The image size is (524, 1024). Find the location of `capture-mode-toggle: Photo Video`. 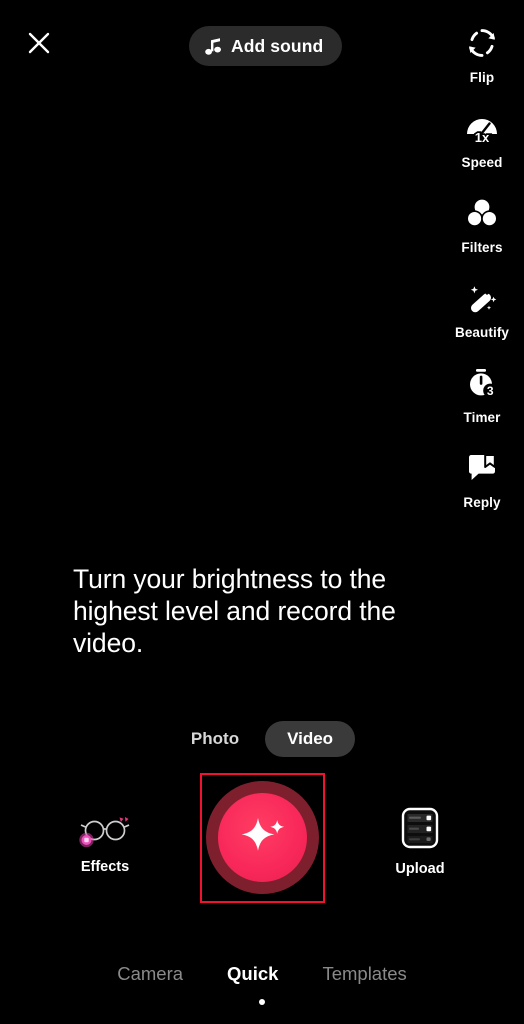

capture-mode-toggle: Photo Video is located at coordinates (262, 739).